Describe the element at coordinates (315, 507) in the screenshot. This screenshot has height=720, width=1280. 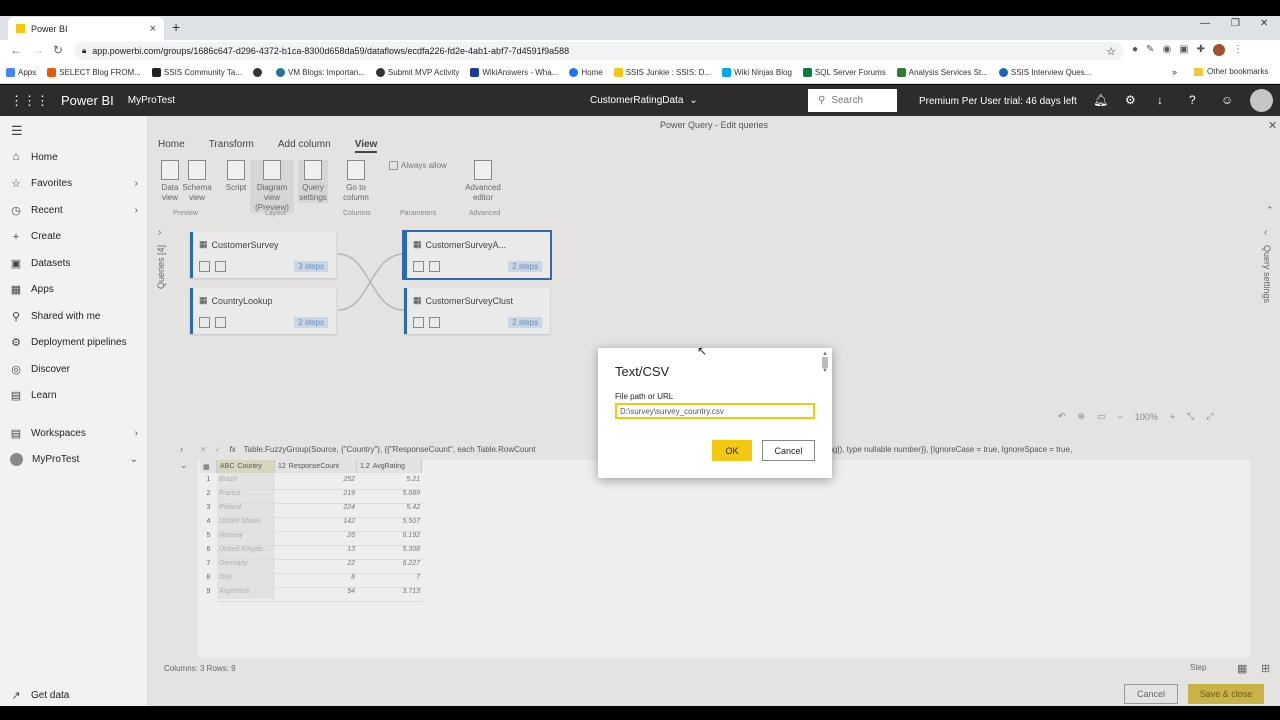
I see `table-cell: 224` at that location.